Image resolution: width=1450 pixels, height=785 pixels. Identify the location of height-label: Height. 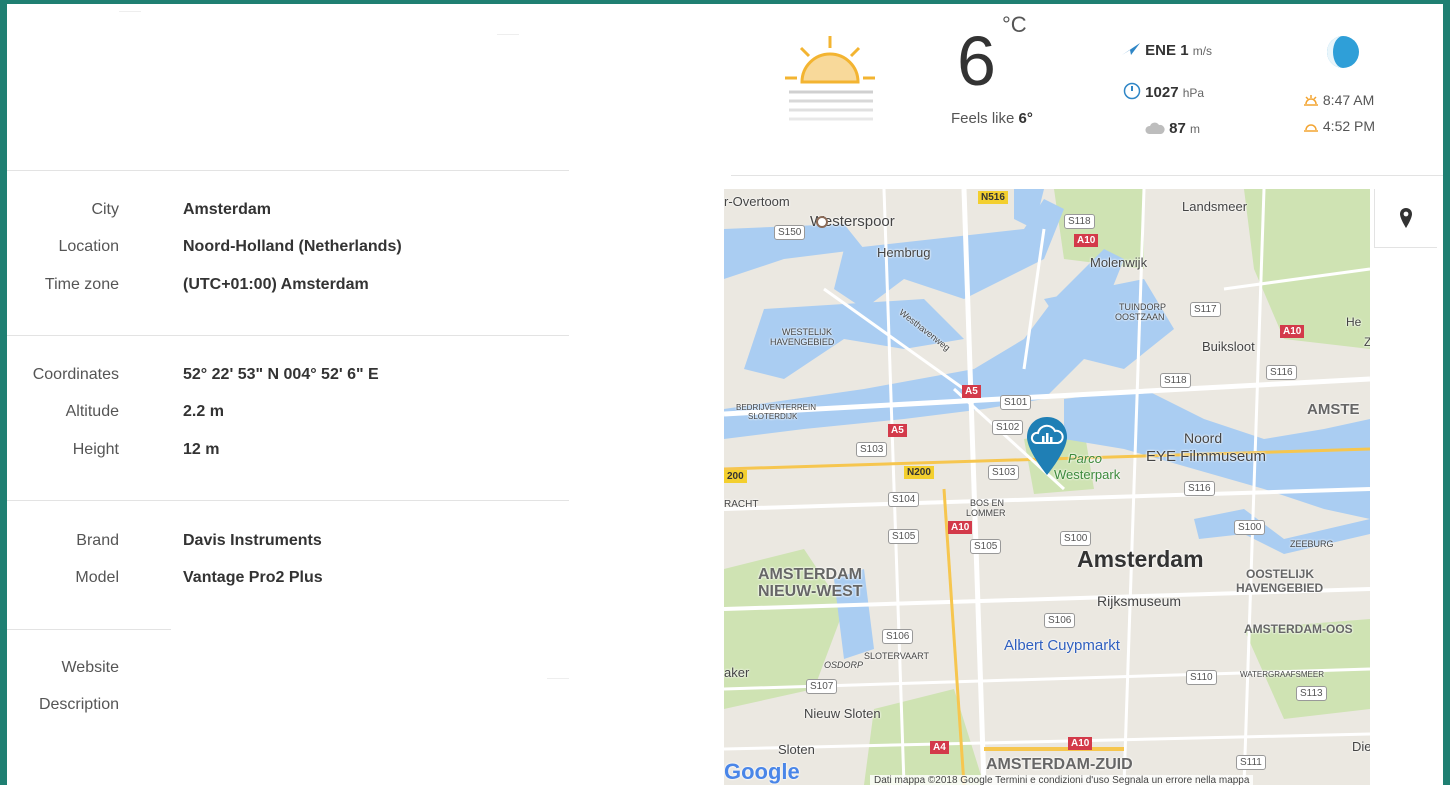
(95, 449).